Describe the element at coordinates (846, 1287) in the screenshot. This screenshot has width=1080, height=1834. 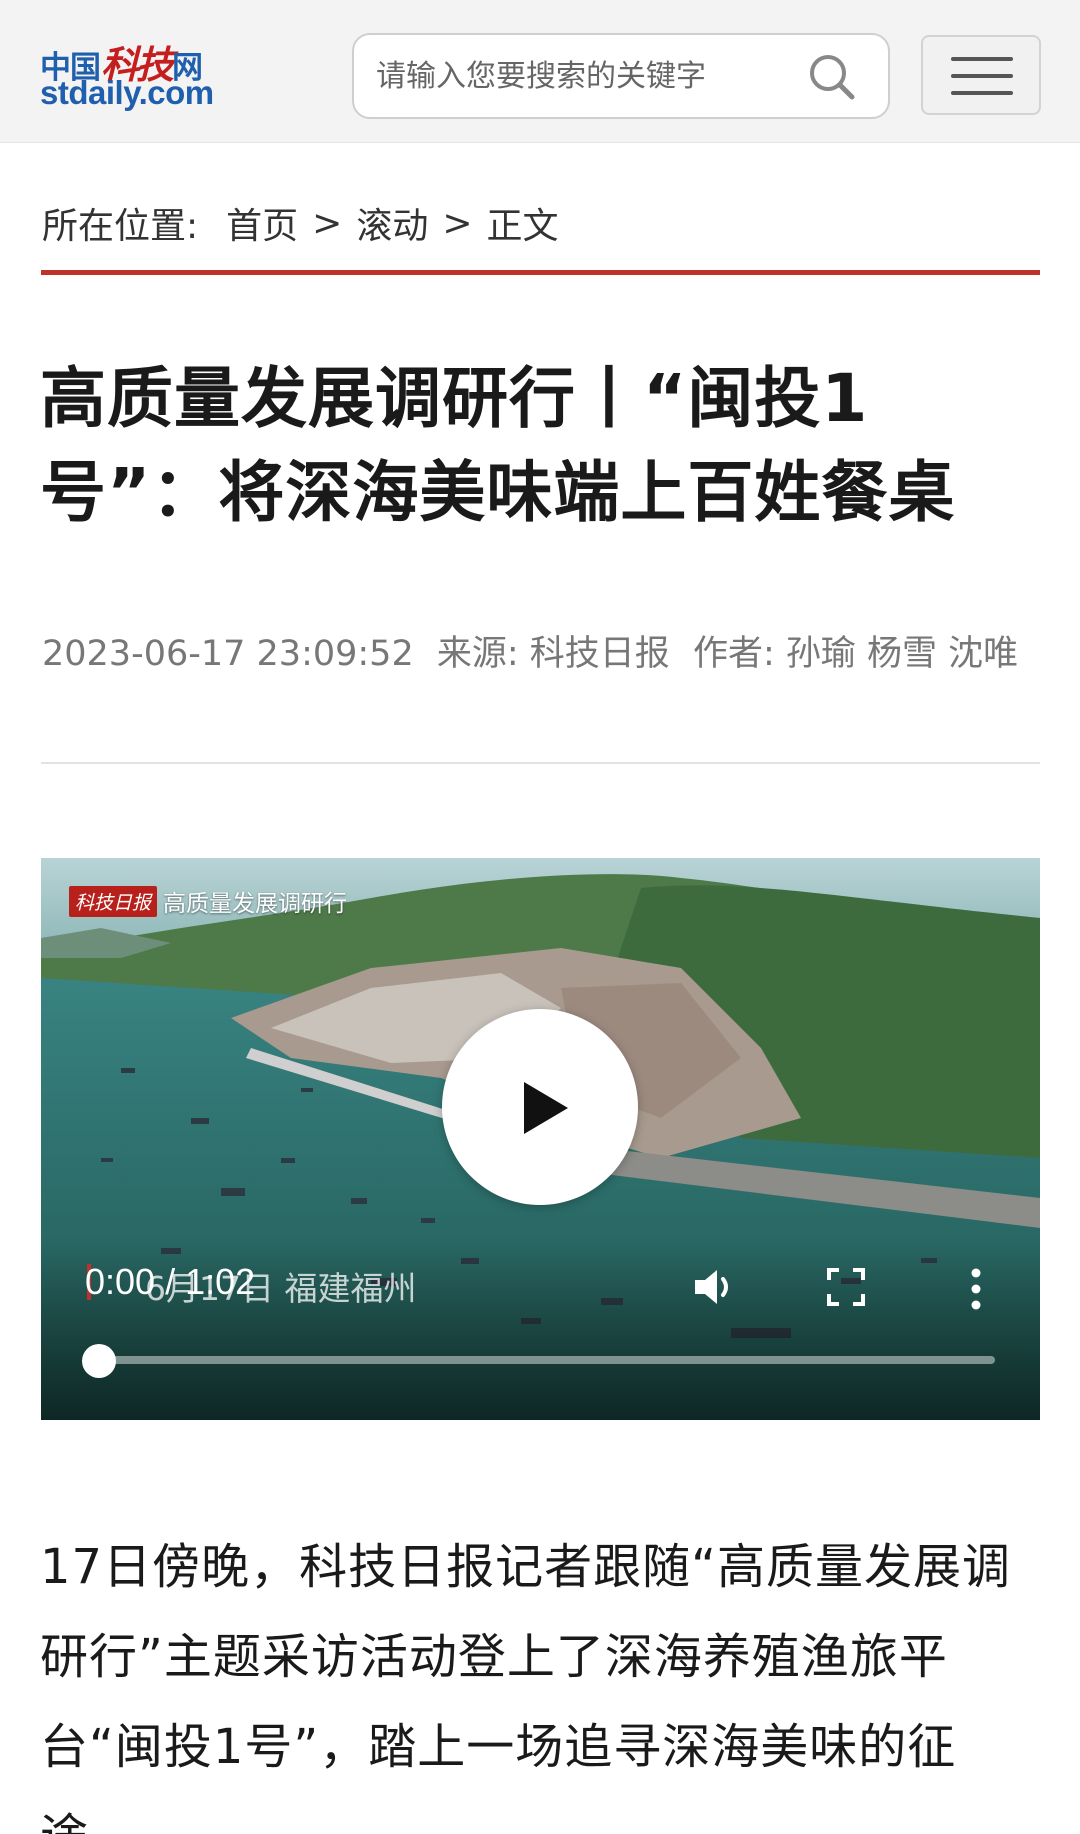
I see `fullscreen-icon` at that location.